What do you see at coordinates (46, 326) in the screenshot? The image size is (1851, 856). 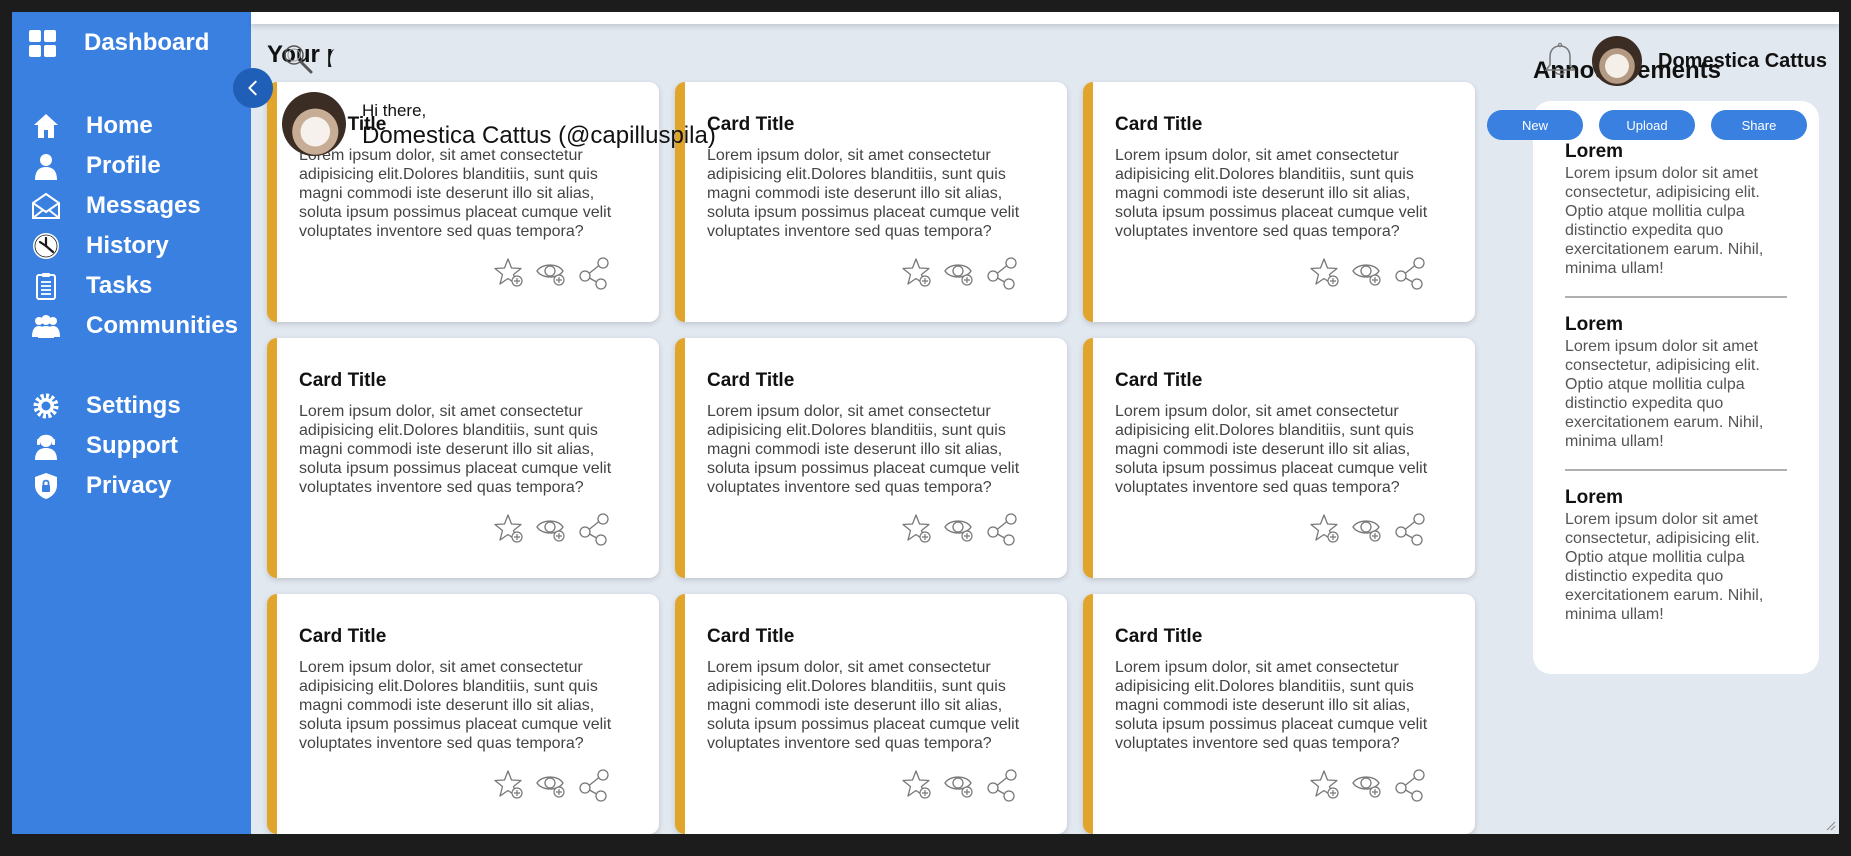 I see `group-icon` at bounding box center [46, 326].